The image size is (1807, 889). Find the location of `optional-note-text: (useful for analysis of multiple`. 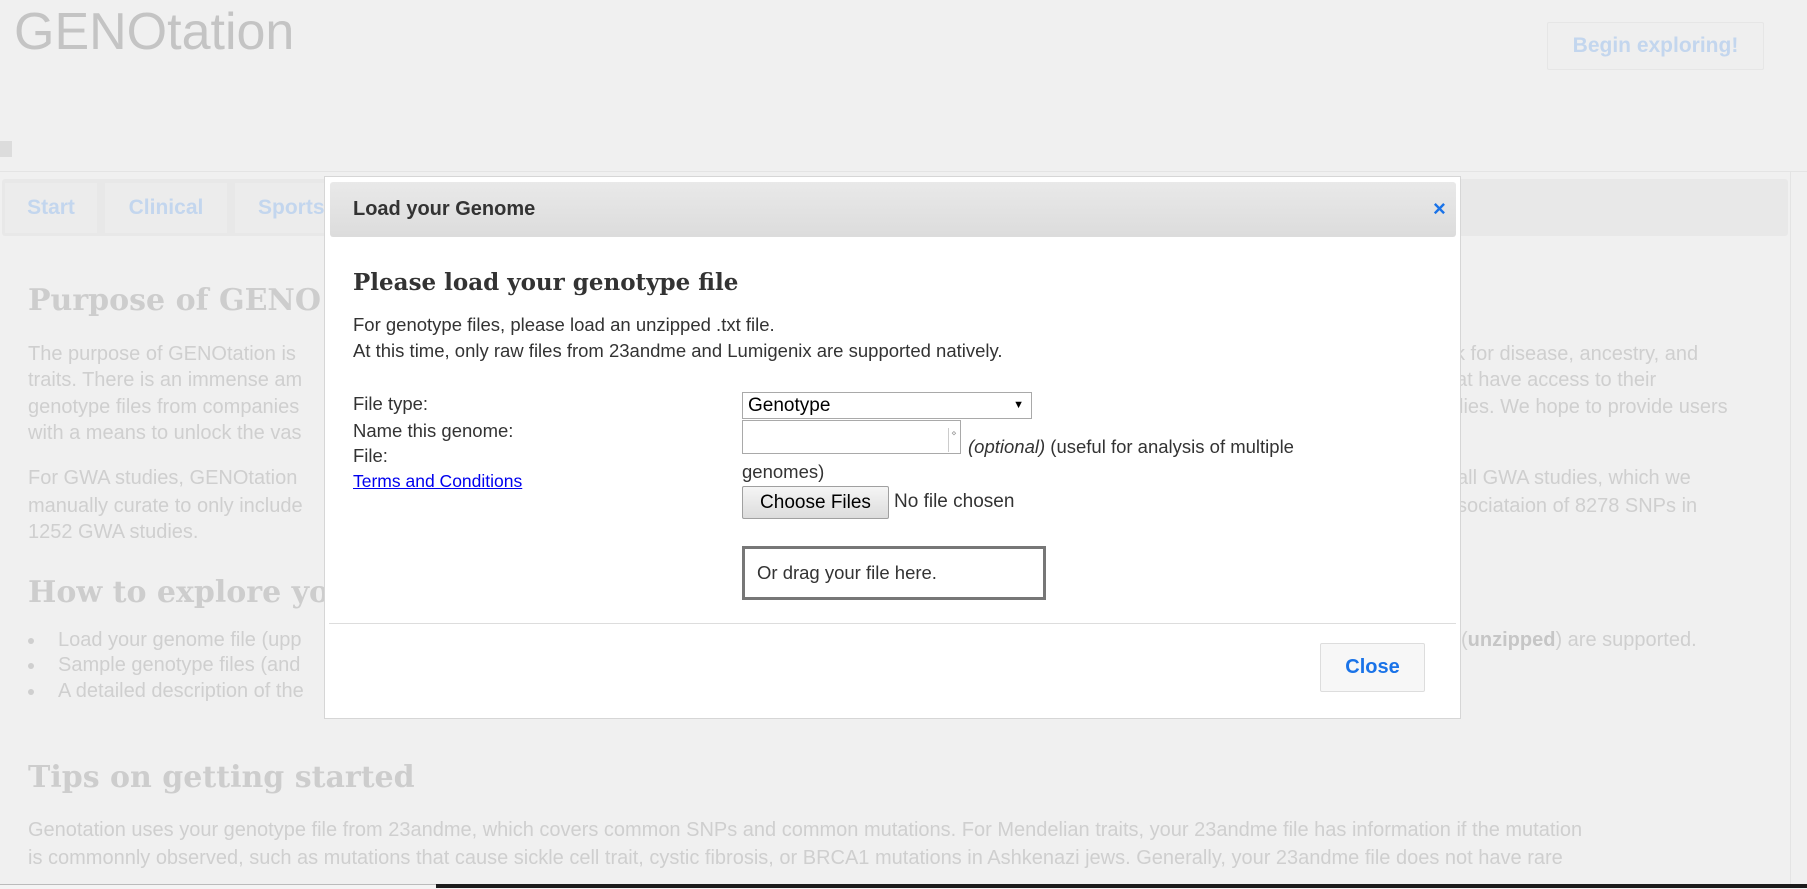

optional-note-text: (useful for analysis of multiple is located at coordinates (1169, 446).